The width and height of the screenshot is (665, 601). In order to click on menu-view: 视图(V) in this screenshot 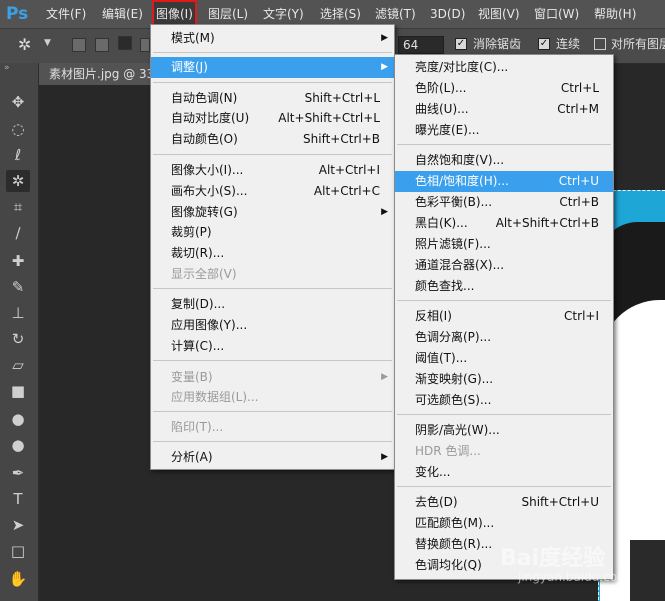, I will do `click(499, 14)`.